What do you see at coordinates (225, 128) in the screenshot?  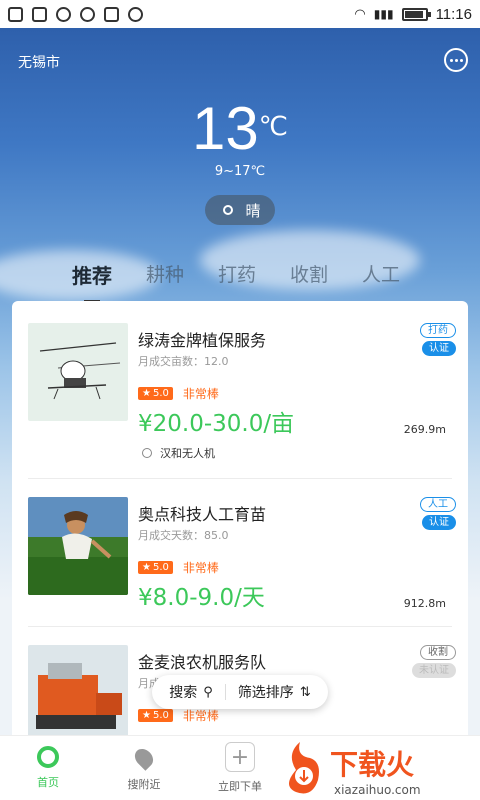 I see `temperature-value: 13` at bounding box center [225, 128].